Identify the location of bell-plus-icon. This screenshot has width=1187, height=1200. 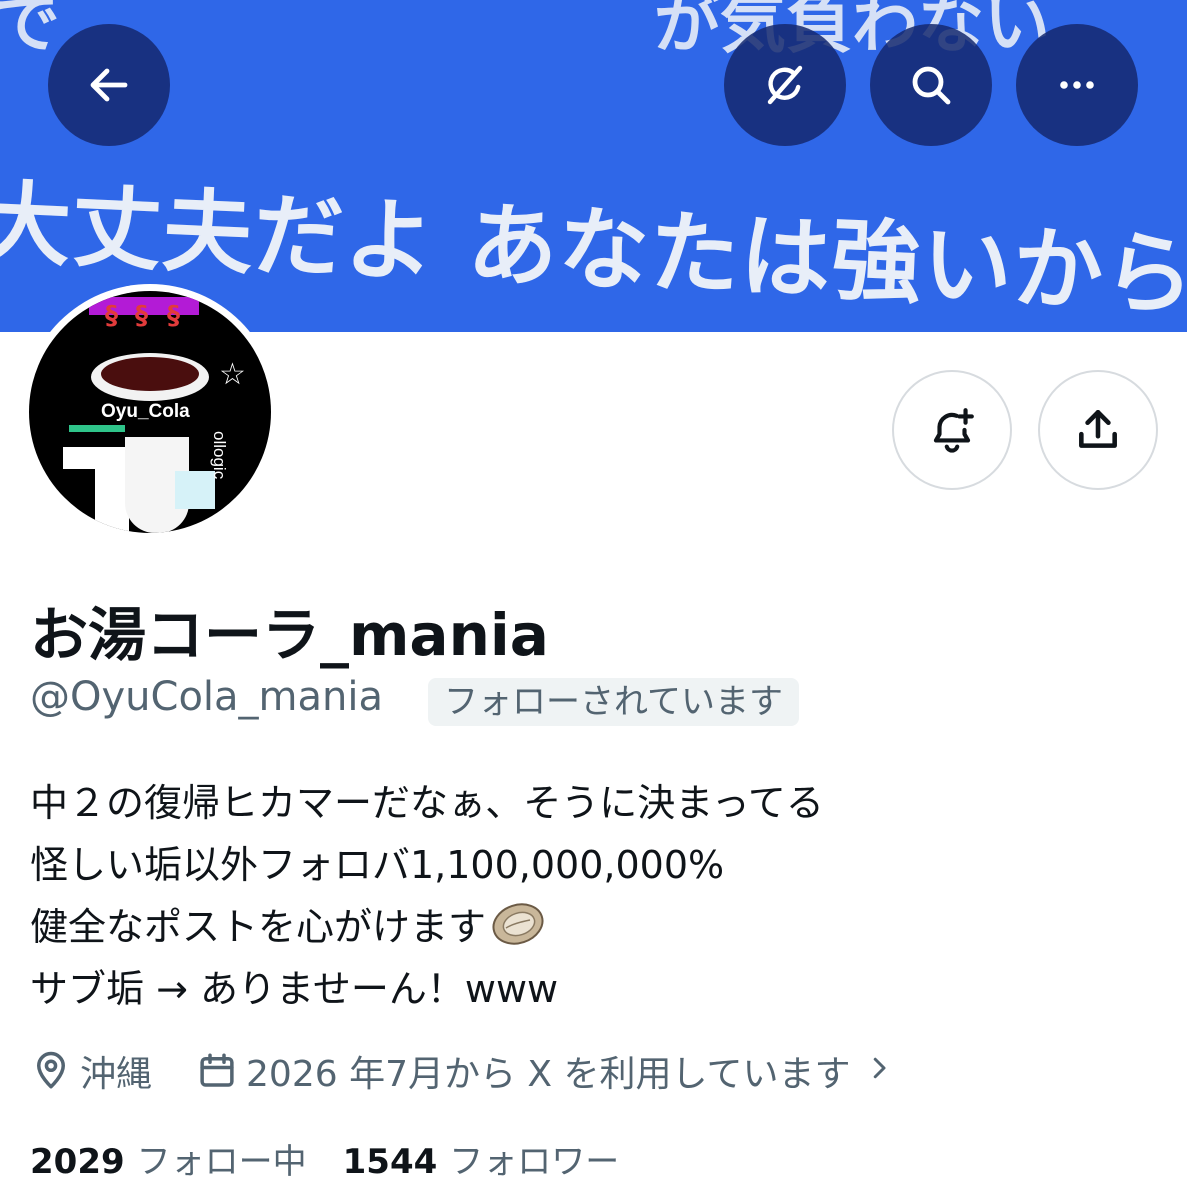
(953, 430).